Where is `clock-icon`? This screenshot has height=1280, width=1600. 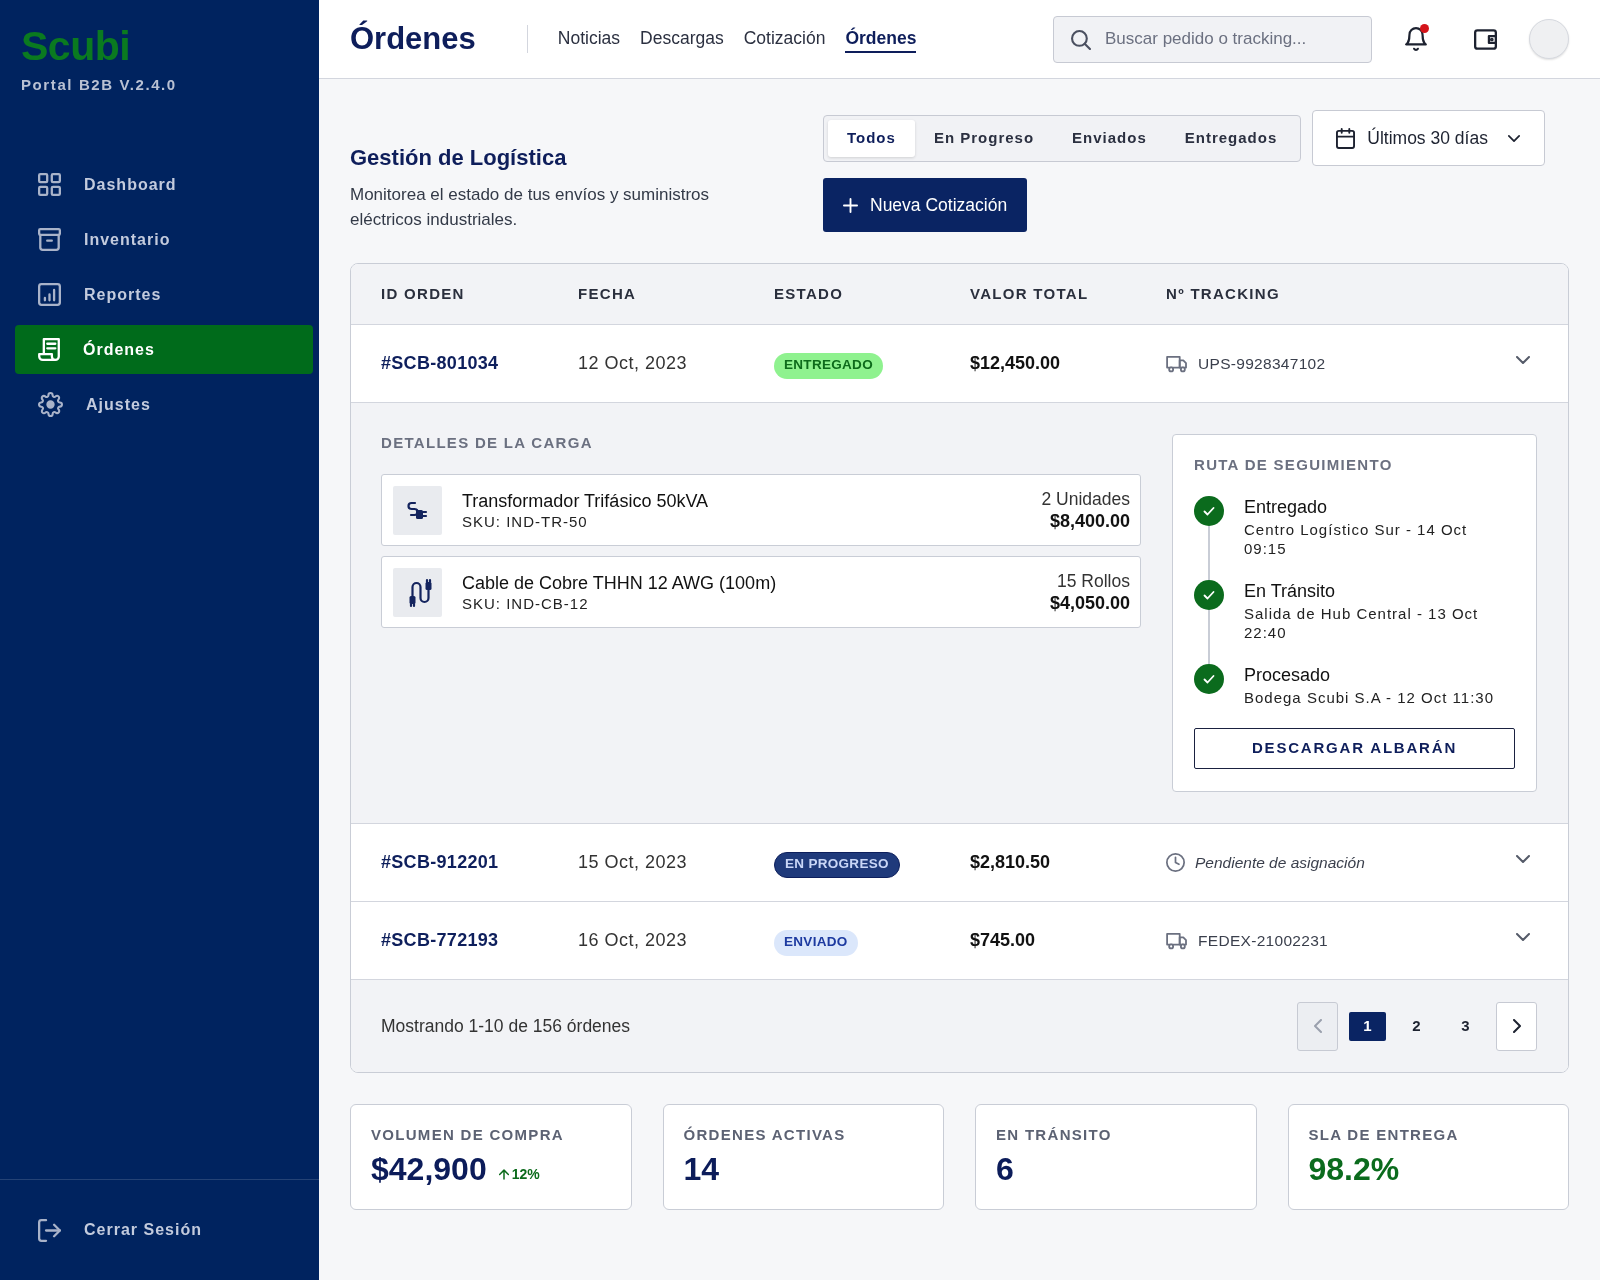 clock-icon is located at coordinates (1175, 862).